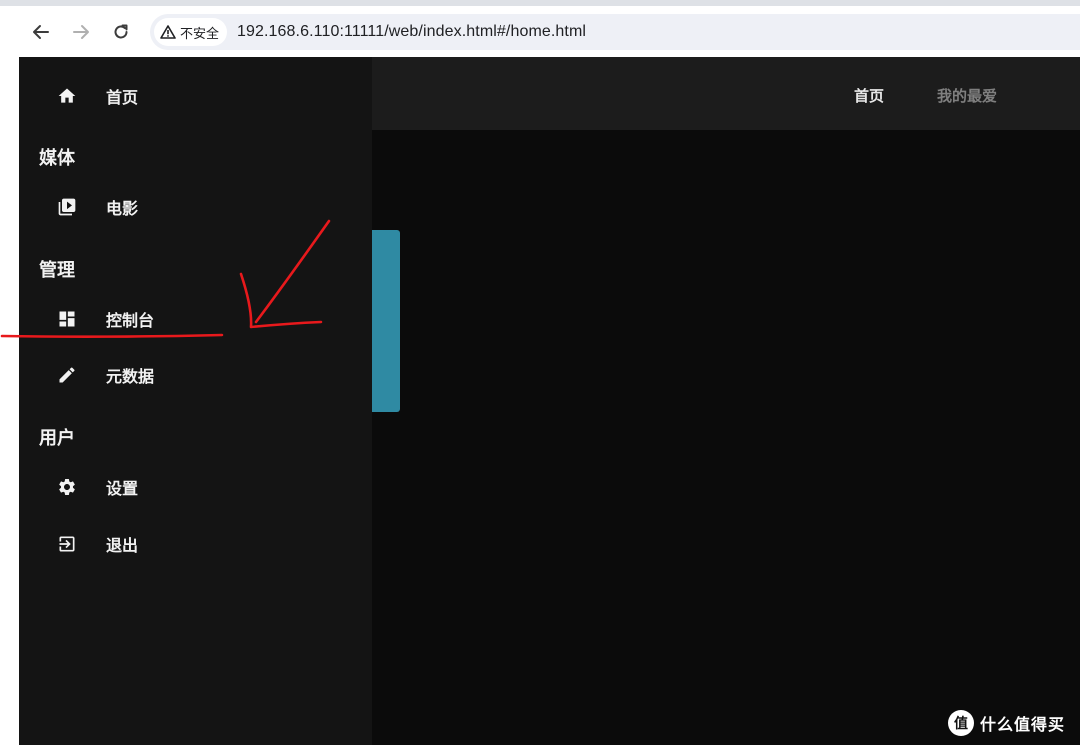 This screenshot has width=1080, height=745. Describe the element at coordinates (725, 93) in the screenshot. I see `app-header: 首页 我的最爱` at that location.